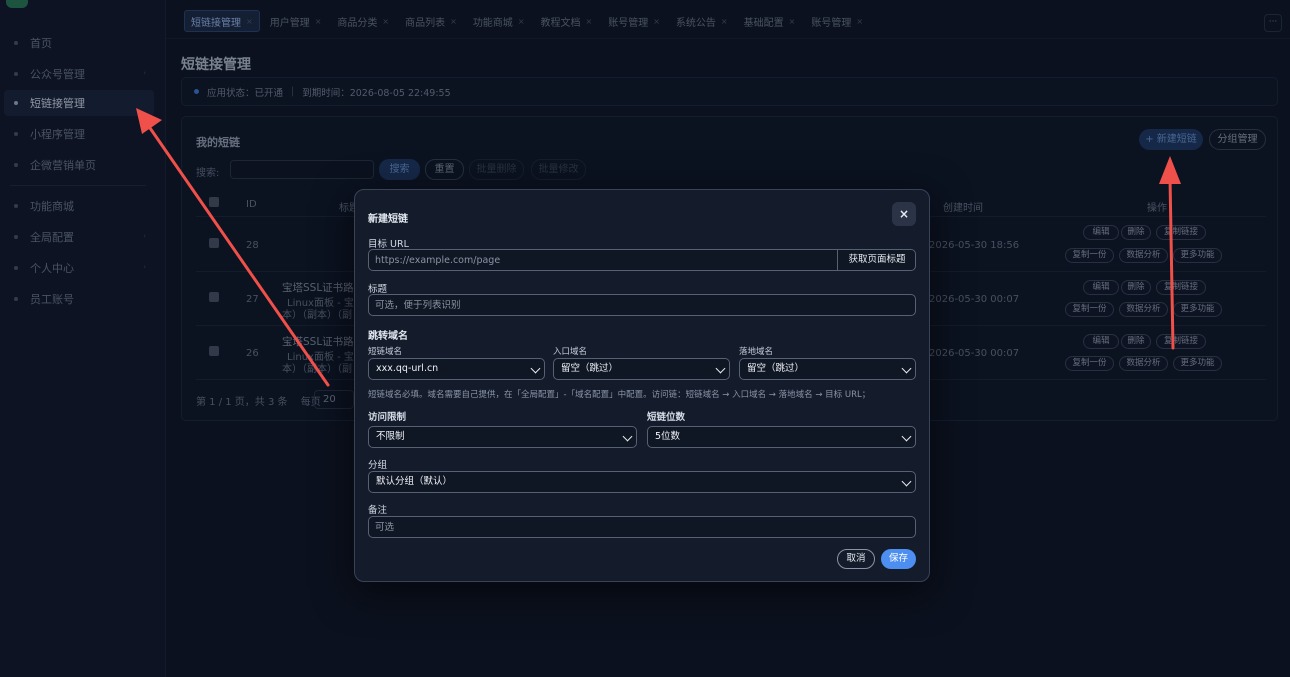  What do you see at coordinates (856, 559) in the screenshot?
I see `cancel-button: 取消` at bounding box center [856, 559].